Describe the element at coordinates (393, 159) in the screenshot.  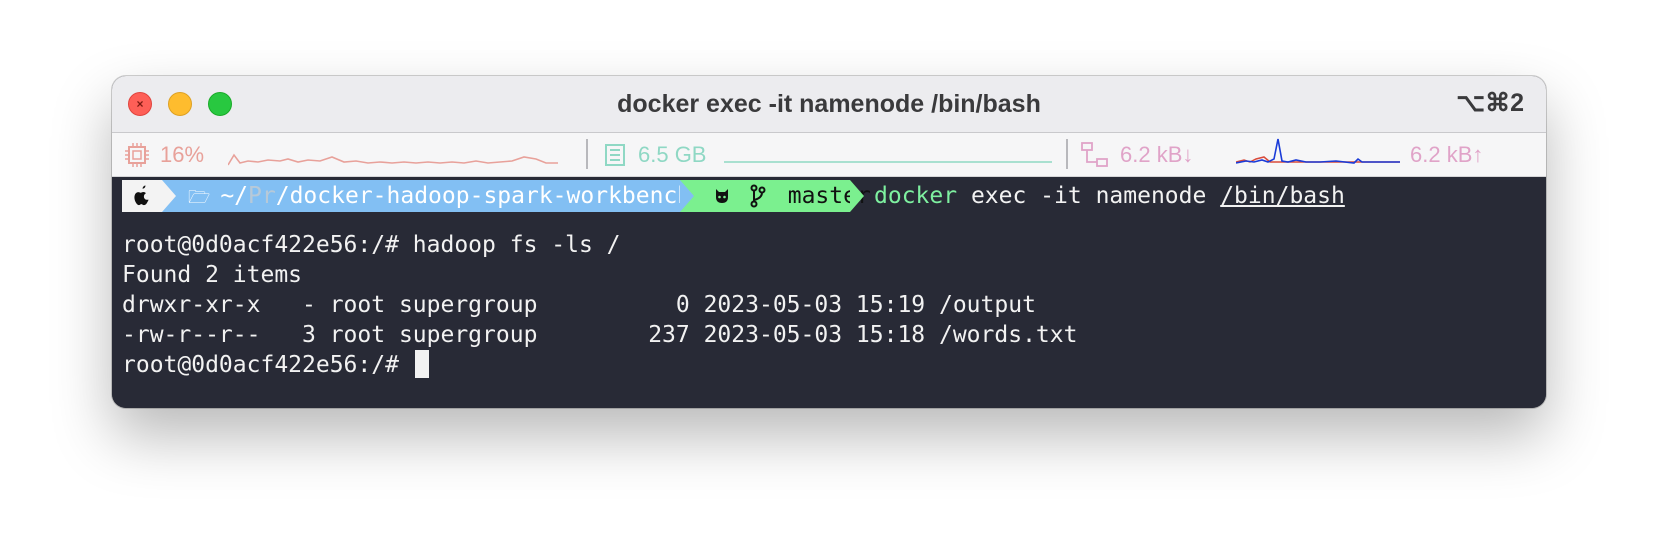
I see `cpu-sparkline` at that location.